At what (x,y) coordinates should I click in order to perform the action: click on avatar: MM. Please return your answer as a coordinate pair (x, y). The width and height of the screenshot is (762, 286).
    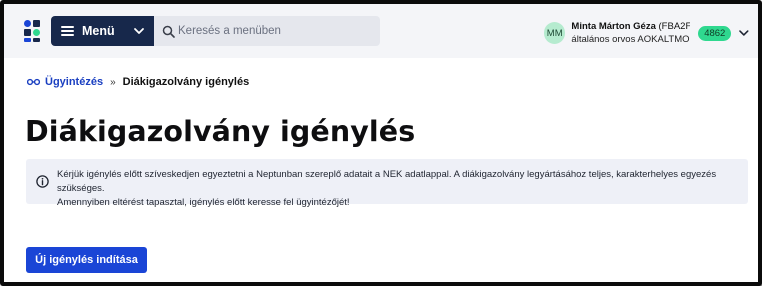
    Looking at the image, I should click on (555, 33).